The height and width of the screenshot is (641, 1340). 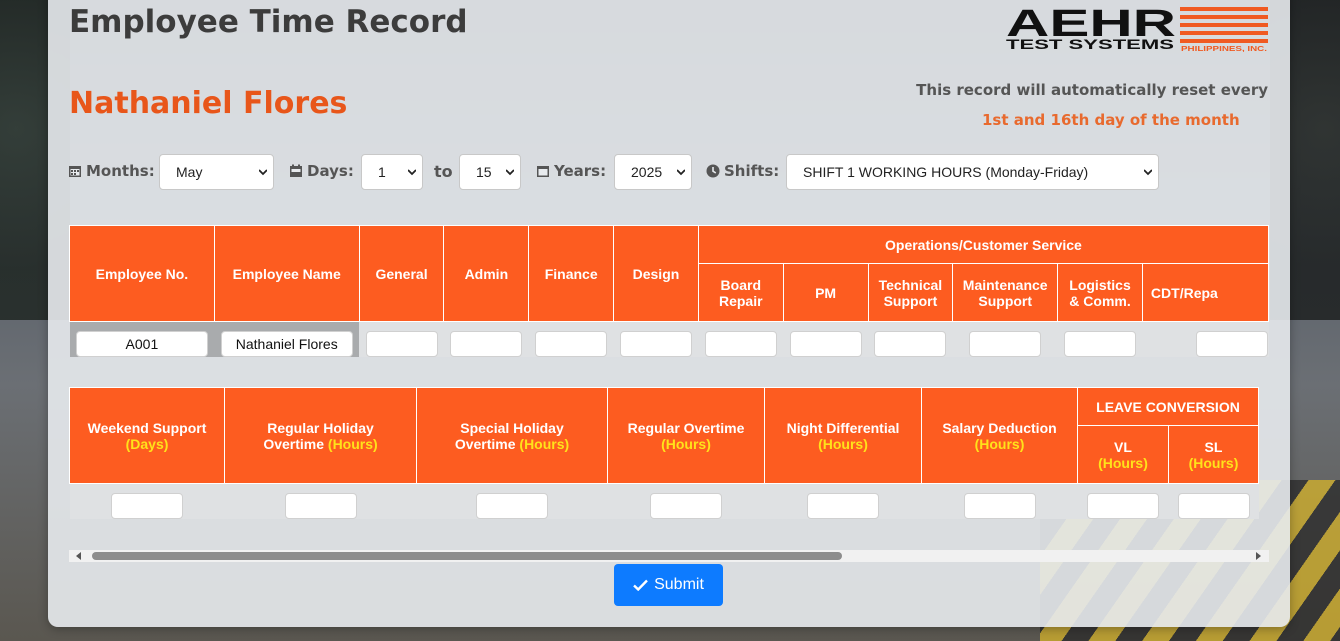 What do you see at coordinates (467, 556) in the screenshot?
I see `scrollbar-thumb` at bounding box center [467, 556].